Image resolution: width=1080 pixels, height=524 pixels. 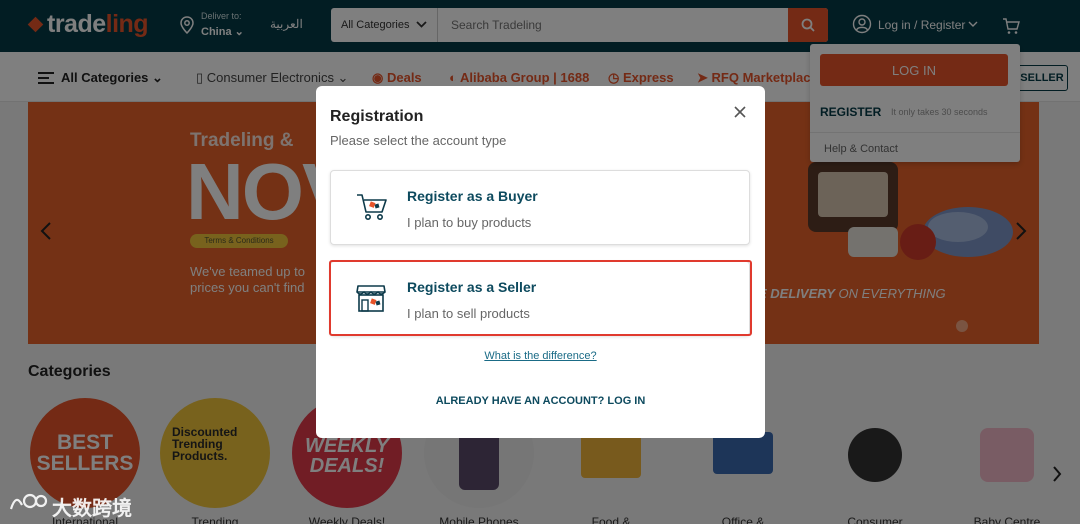 What do you see at coordinates (28, 501) in the screenshot?
I see `watermark-logo-icon` at bounding box center [28, 501].